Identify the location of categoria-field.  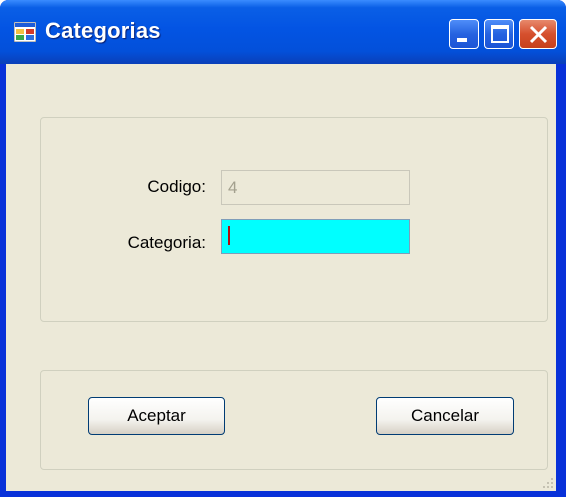
(315, 236).